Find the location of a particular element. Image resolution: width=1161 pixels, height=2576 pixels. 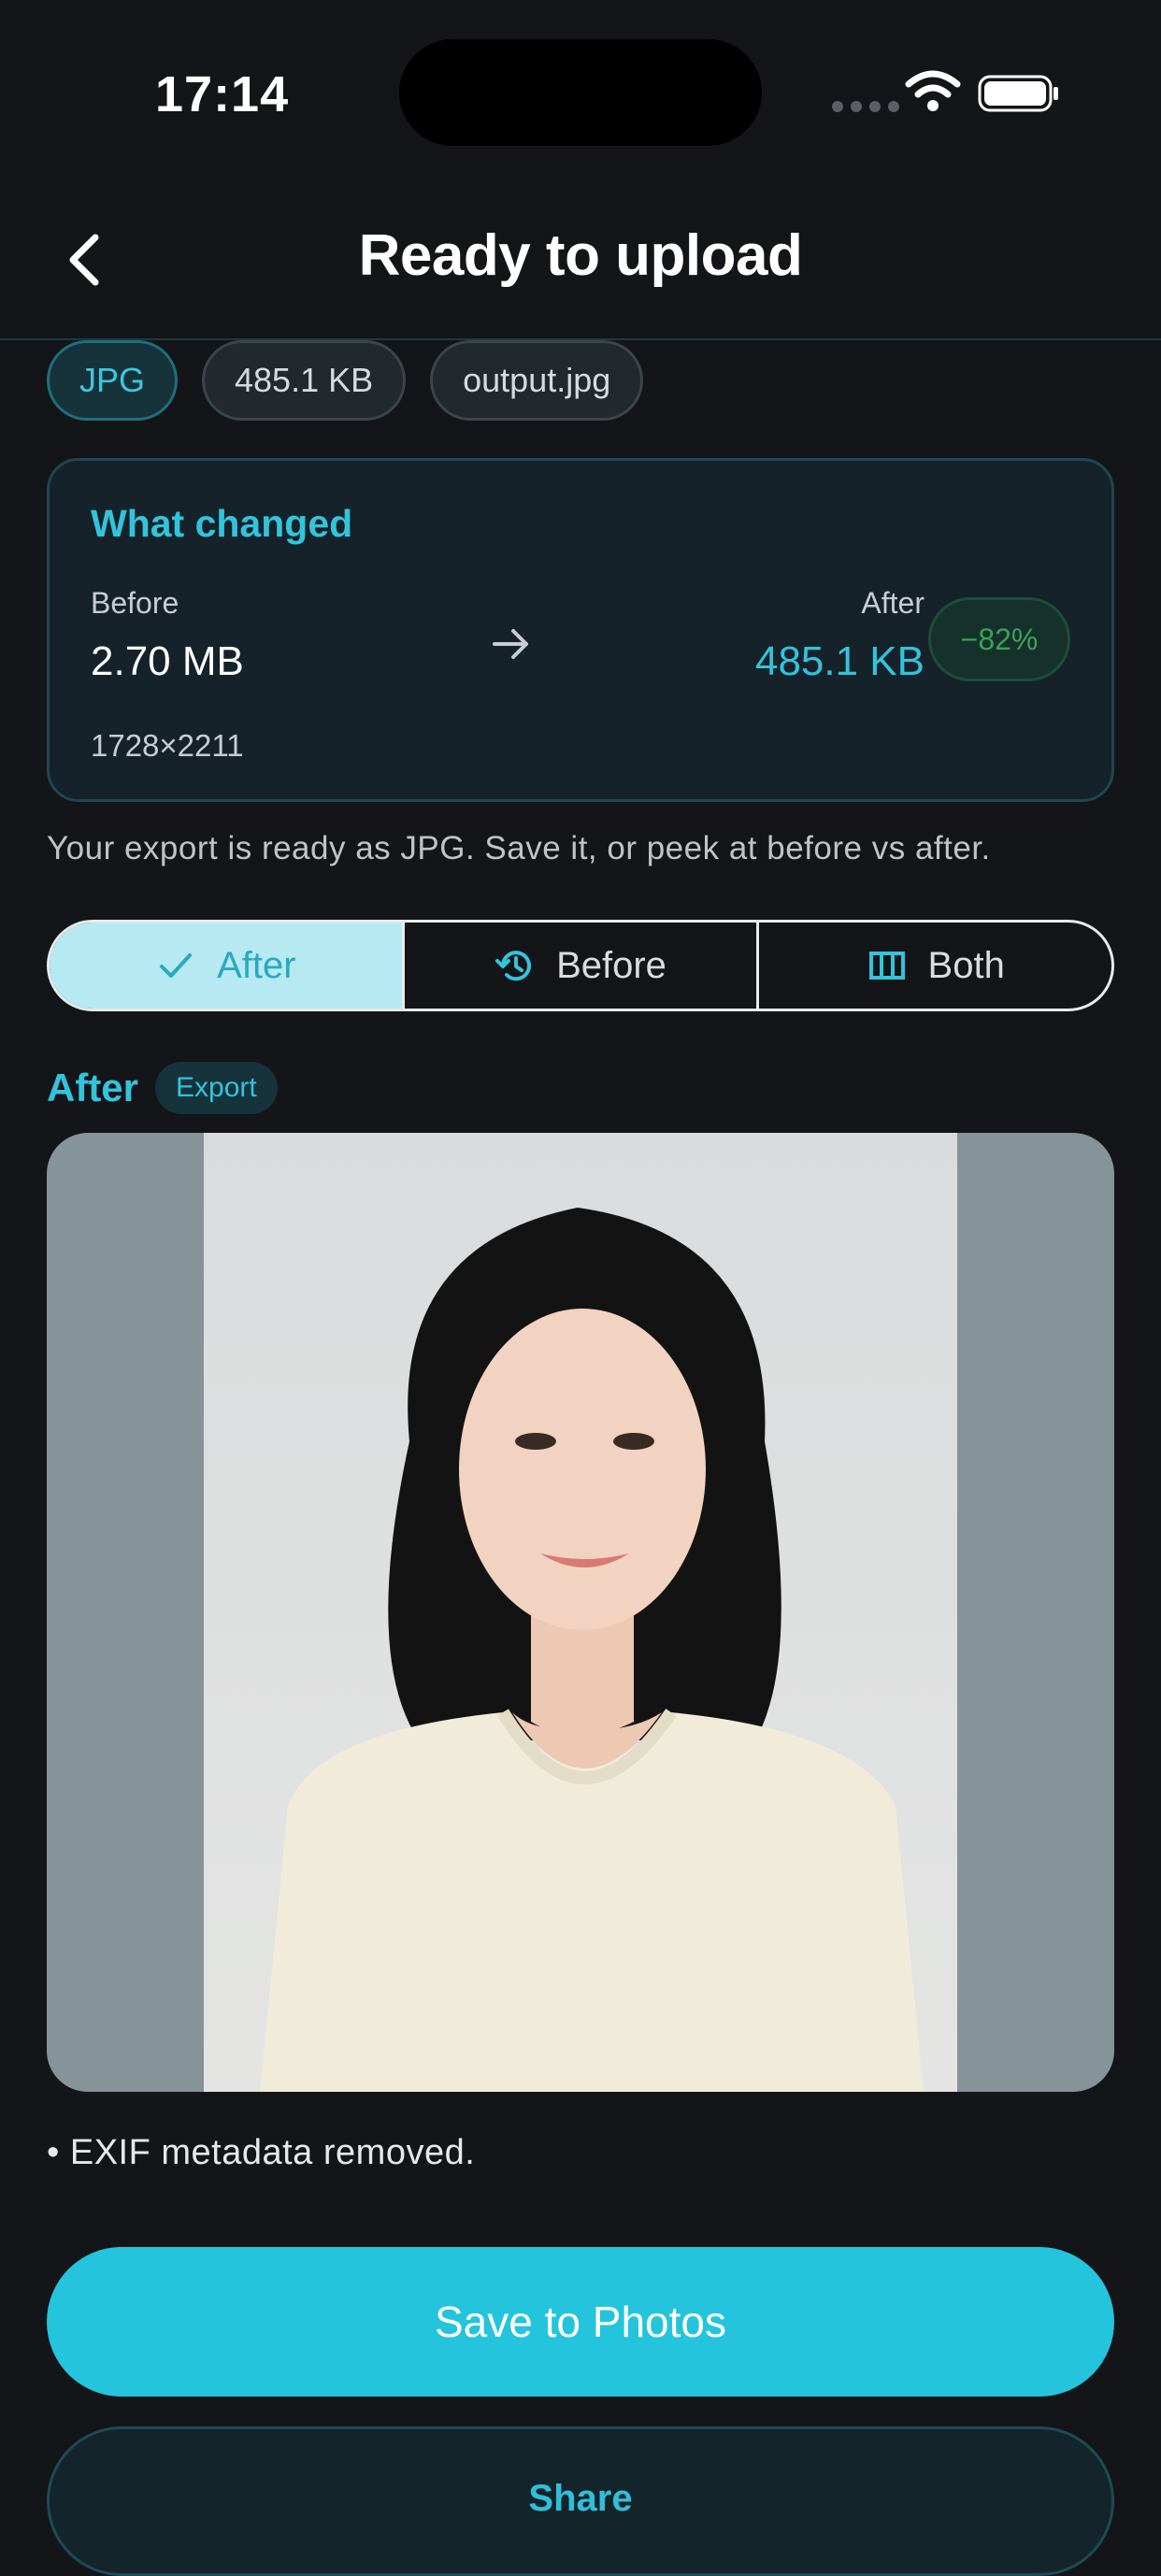

card-title: What changed is located at coordinates (222, 523).